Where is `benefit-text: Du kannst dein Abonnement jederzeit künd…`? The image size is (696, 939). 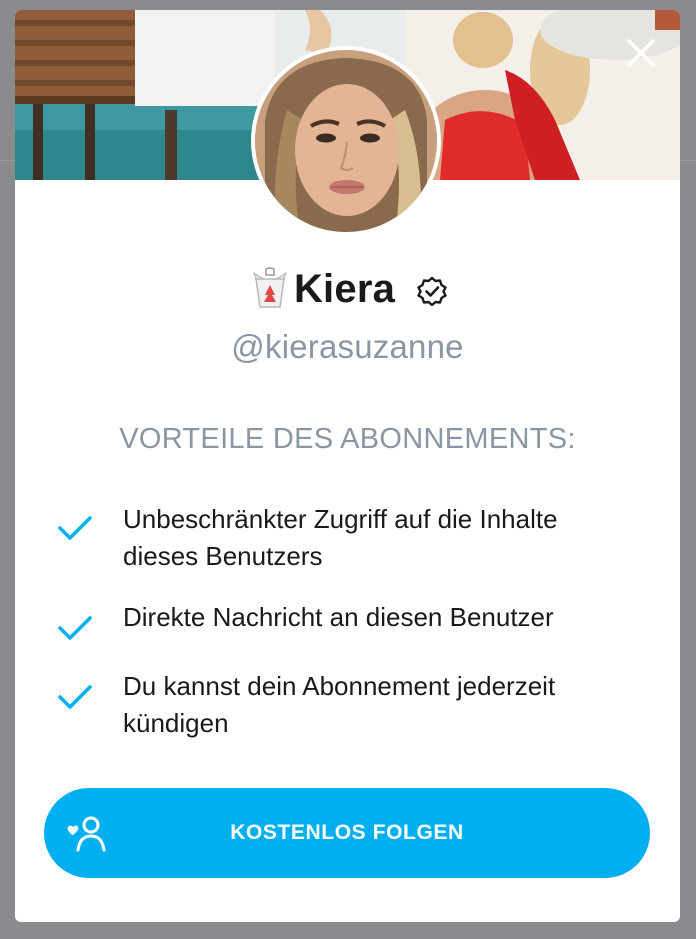 benefit-text: Du kannst dein Abonnement jederzeit künd… is located at coordinates (339, 705).